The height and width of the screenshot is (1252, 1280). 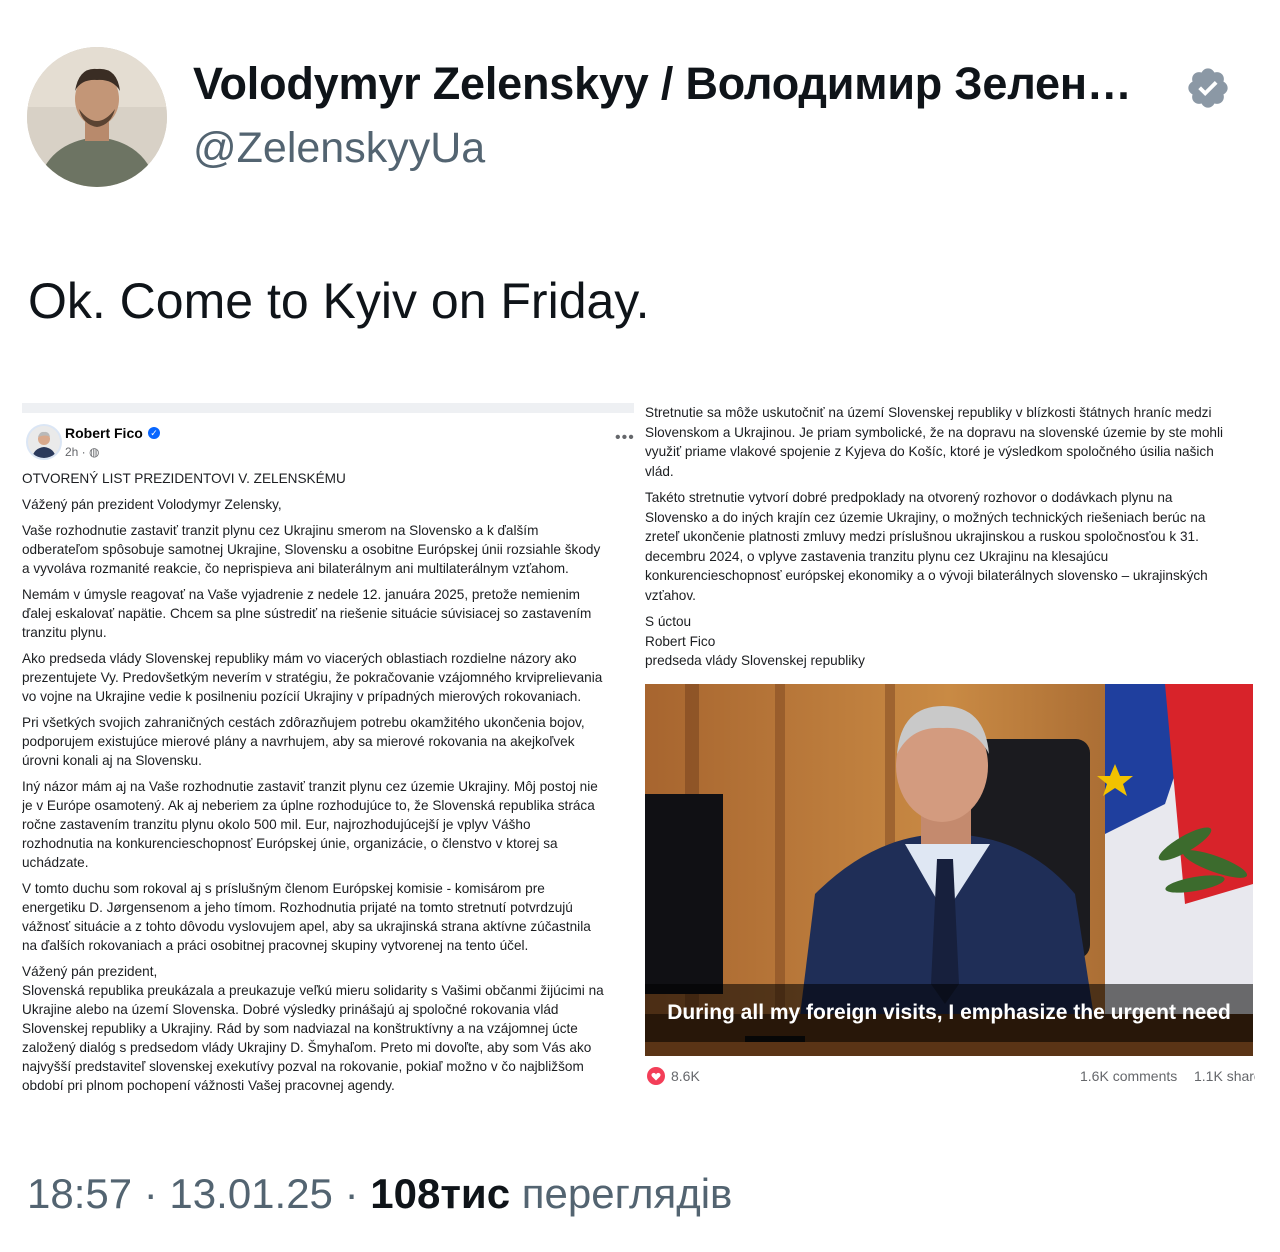 I want to click on author-handle: @ZelenskyyUa, so click(x=339, y=148).